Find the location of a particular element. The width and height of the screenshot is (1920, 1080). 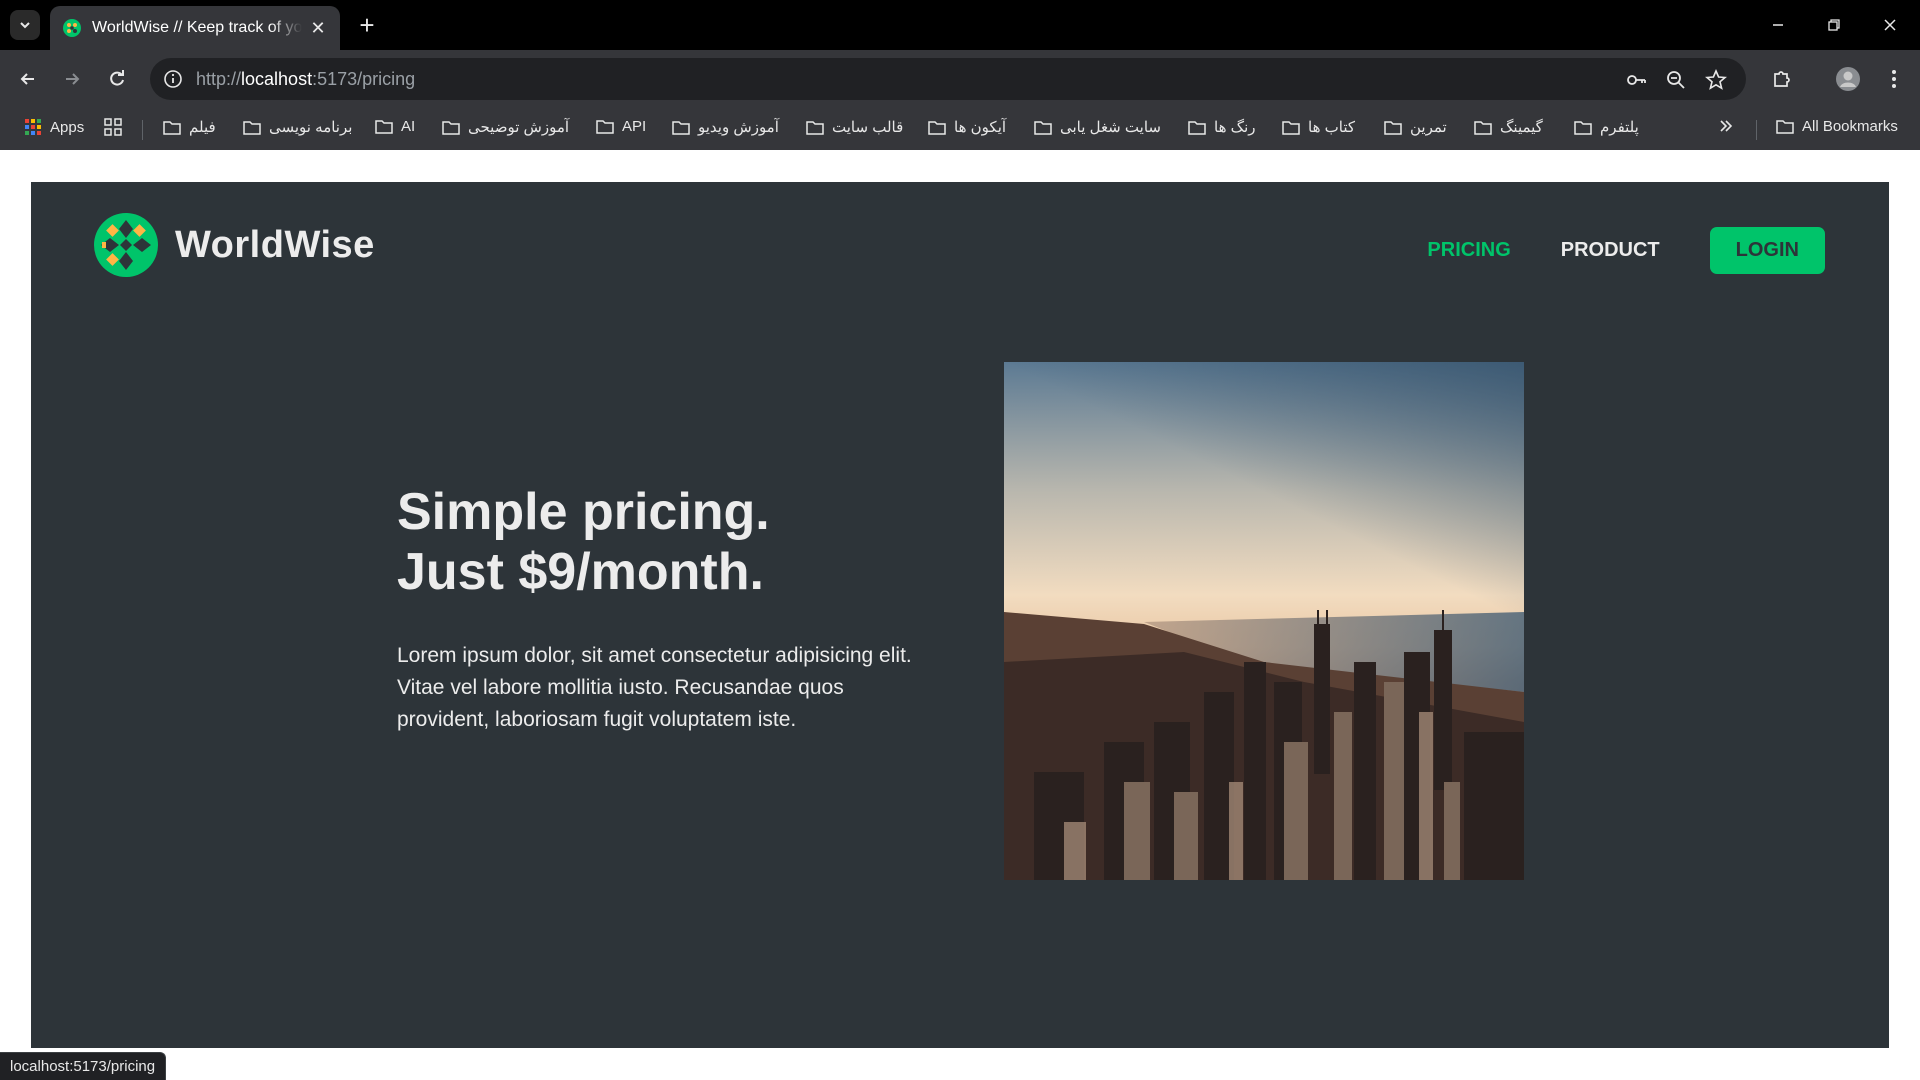

double-chevron-icon is located at coordinates (1730, 126).